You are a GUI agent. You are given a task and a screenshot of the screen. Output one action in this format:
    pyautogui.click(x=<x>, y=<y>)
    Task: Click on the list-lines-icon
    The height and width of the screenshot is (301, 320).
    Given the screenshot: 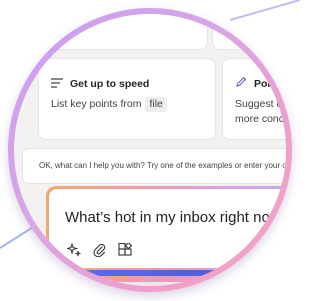 What is the action you would take?
    pyautogui.click(x=57, y=84)
    